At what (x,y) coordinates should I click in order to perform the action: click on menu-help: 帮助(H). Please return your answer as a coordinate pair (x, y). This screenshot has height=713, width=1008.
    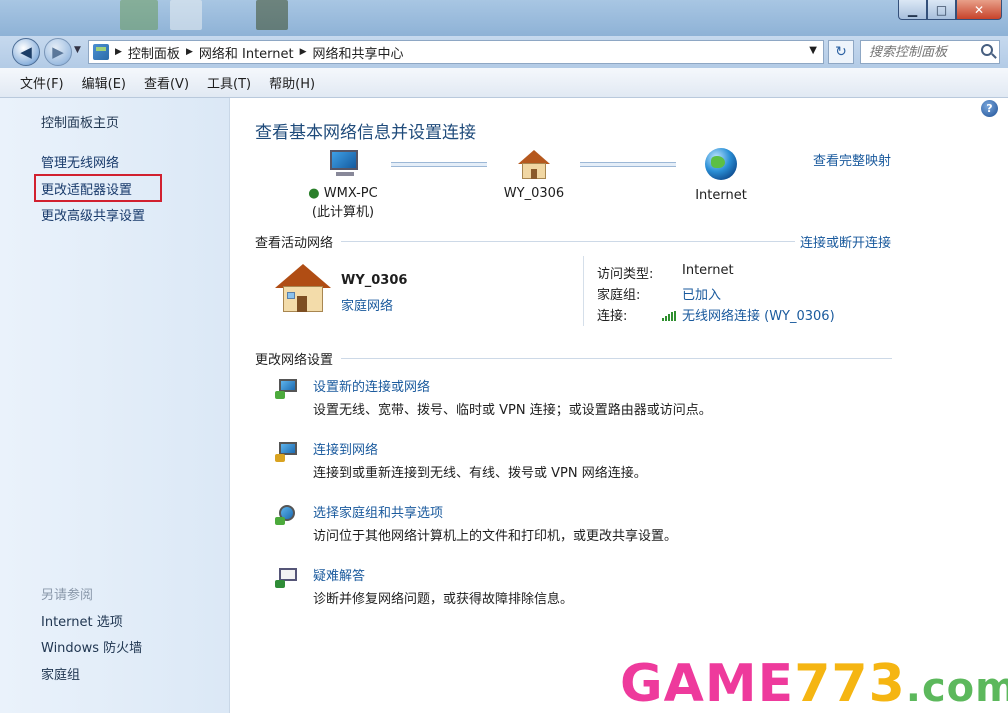
    Looking at the image, I should click on (292, 82).